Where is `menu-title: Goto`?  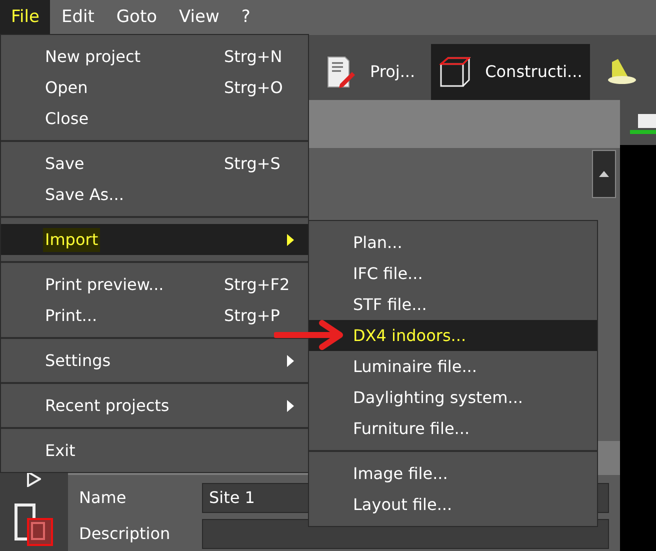 menu-title: Goto is located at coordinates (136, 17).